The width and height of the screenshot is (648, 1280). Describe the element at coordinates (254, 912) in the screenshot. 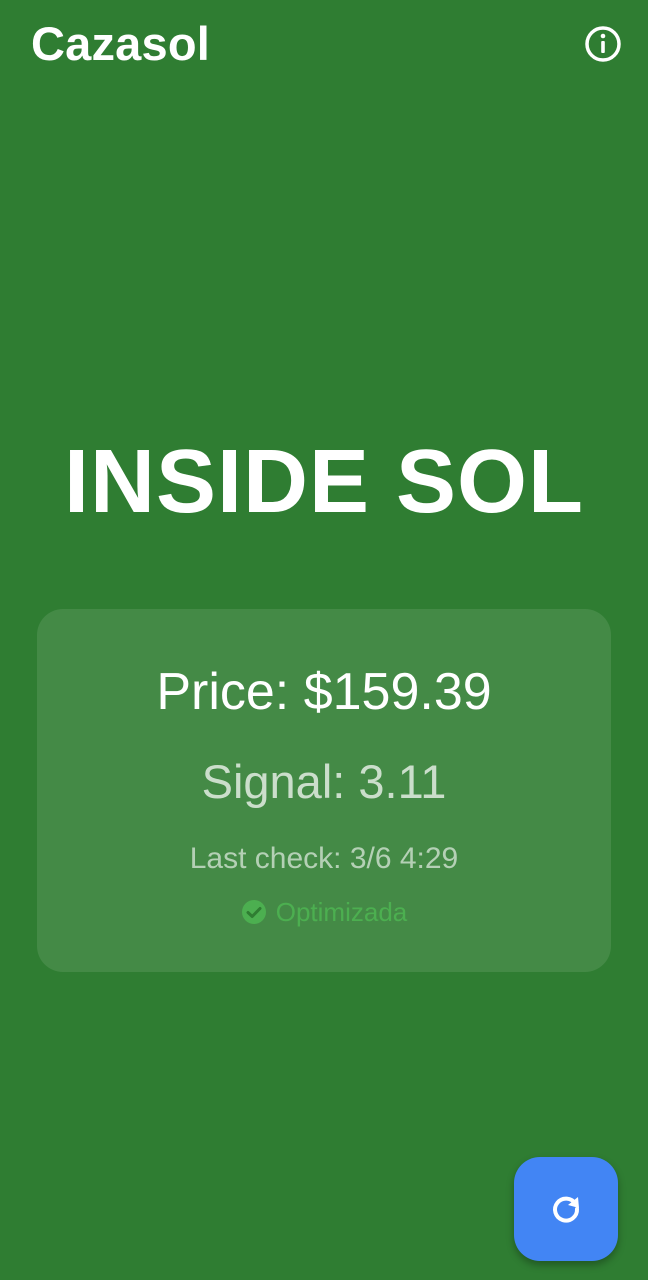

I see `check-circle-icon` at that location.